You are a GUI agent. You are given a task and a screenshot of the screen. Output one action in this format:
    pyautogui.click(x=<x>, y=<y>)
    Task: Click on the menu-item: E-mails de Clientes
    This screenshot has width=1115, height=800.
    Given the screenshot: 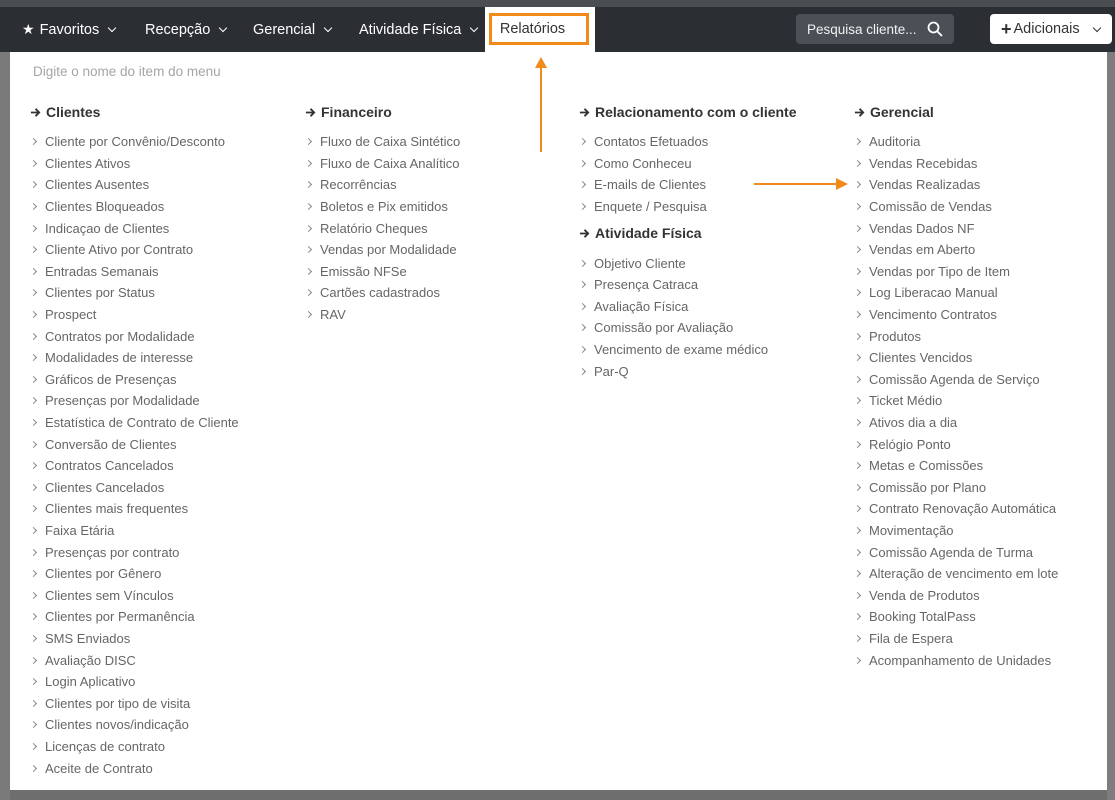 What is the action you would take?
    pyautogui.click(x=687, y=185)
    